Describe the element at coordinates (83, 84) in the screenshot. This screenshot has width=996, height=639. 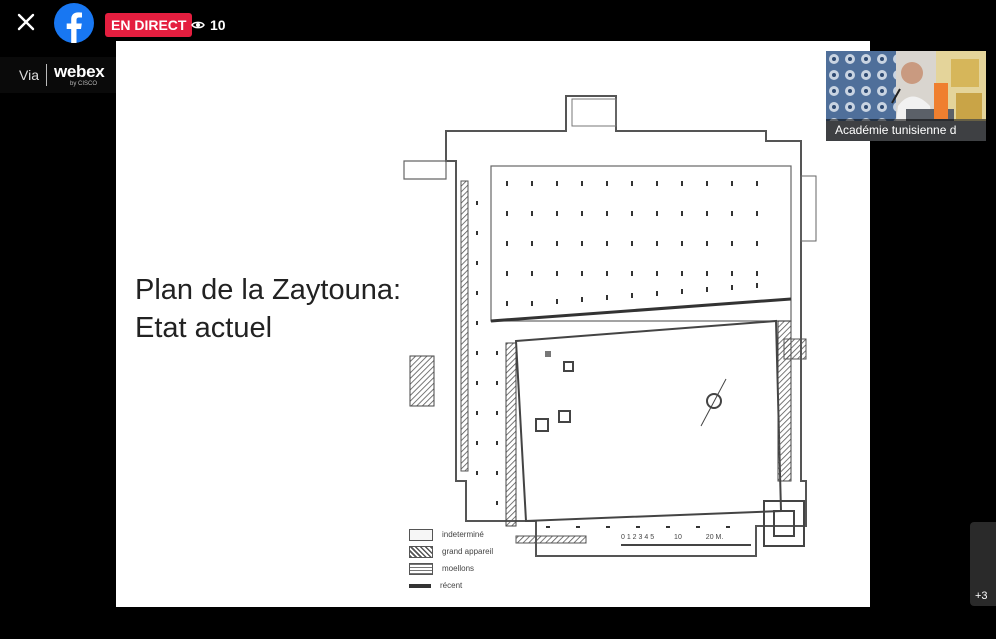
I see `webex-brand-sub: by CISCO` at that location.